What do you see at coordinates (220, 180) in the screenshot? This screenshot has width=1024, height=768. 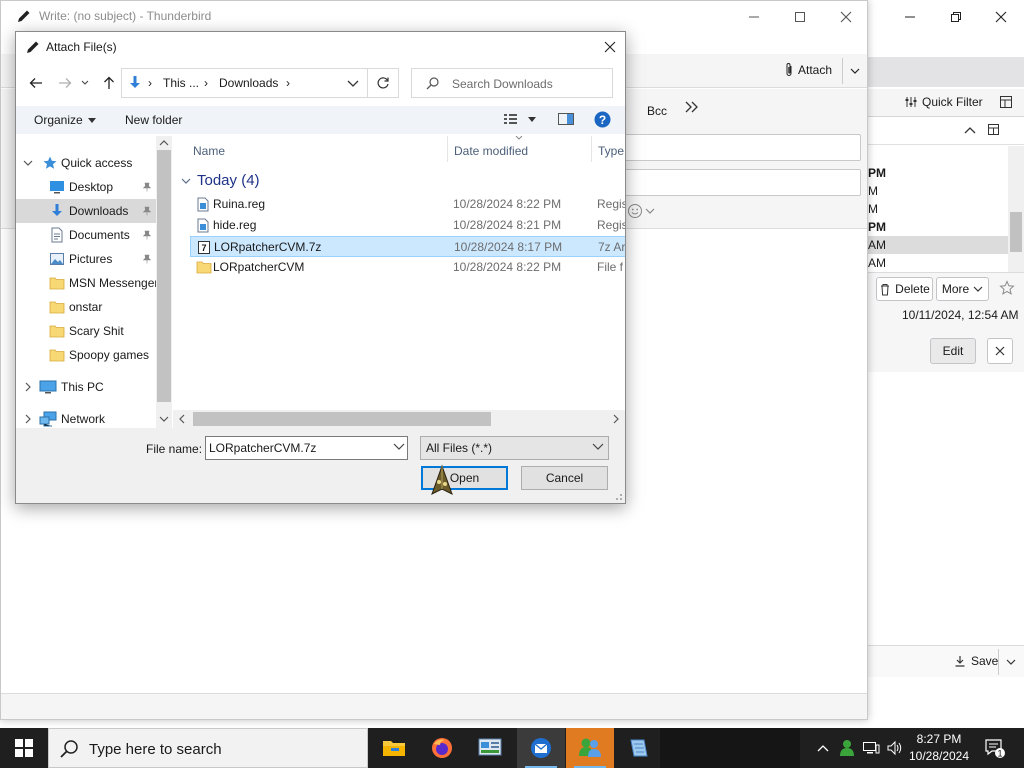 I see `group-header-today: Today (4)` at bounding box center [220, 180].